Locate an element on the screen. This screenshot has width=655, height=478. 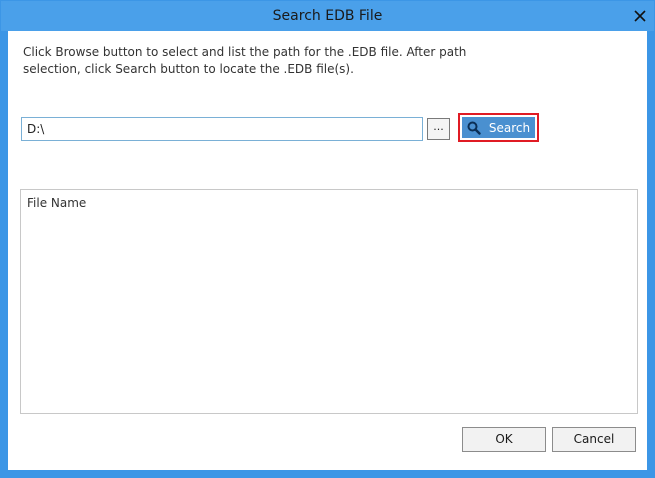
cancel-button: Cancel is located at coordinates (594, 439).